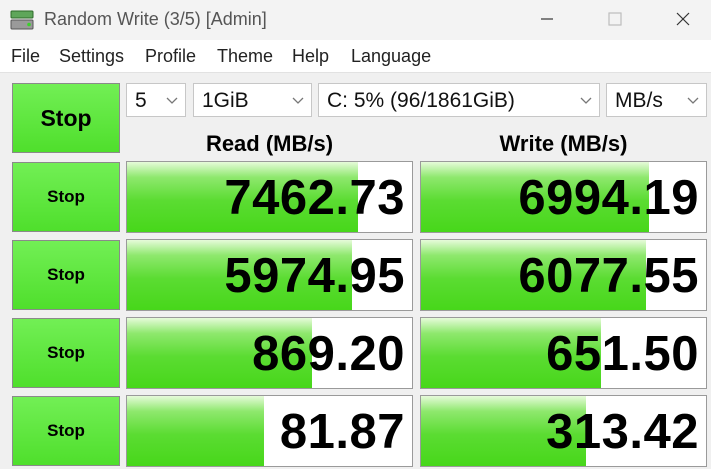  What do you see at coordinates (141, 100) in the screenshot?
I see `test-count-value: 5` at bounding box center [141, 100].